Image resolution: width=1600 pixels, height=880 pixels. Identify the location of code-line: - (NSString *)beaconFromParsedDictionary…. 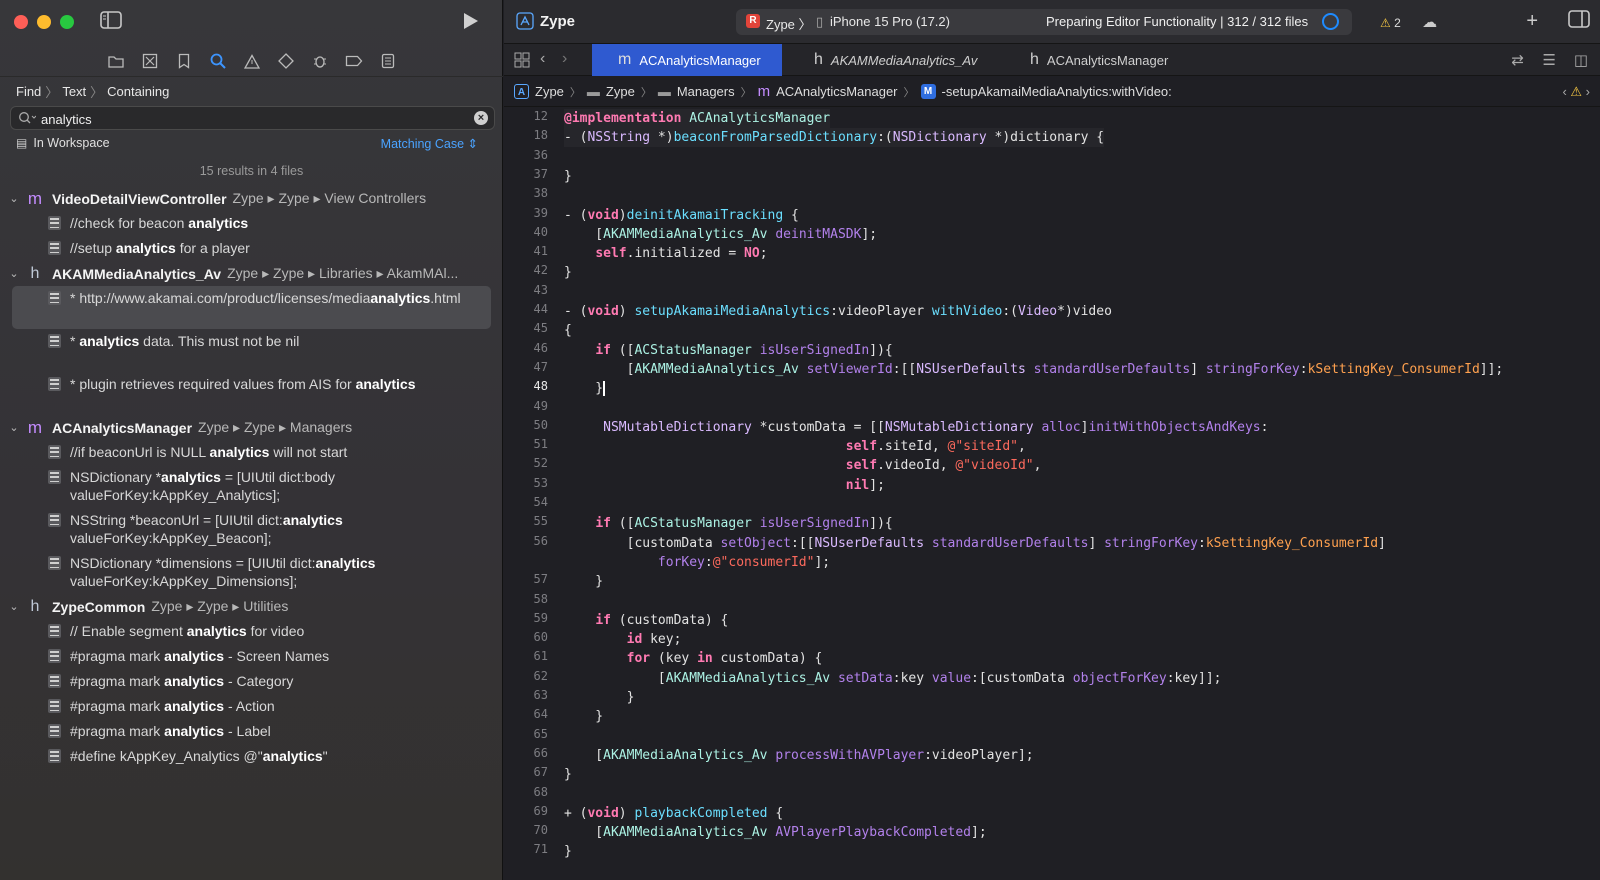
(834, 138).